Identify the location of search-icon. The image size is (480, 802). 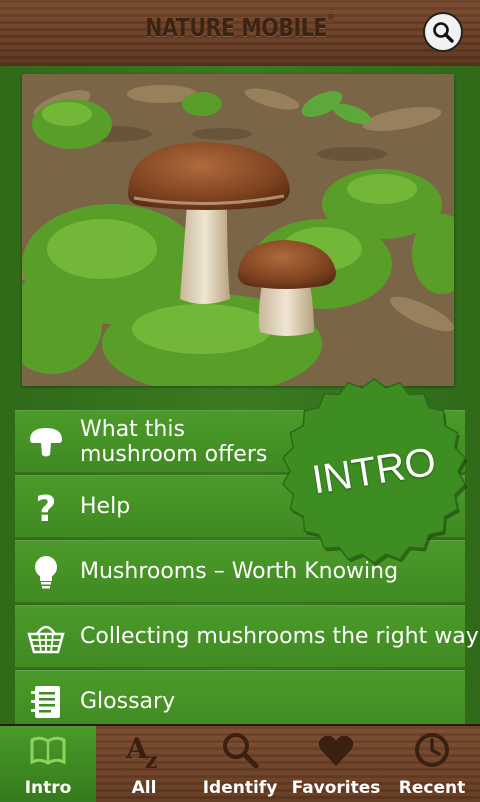
(443, 32).